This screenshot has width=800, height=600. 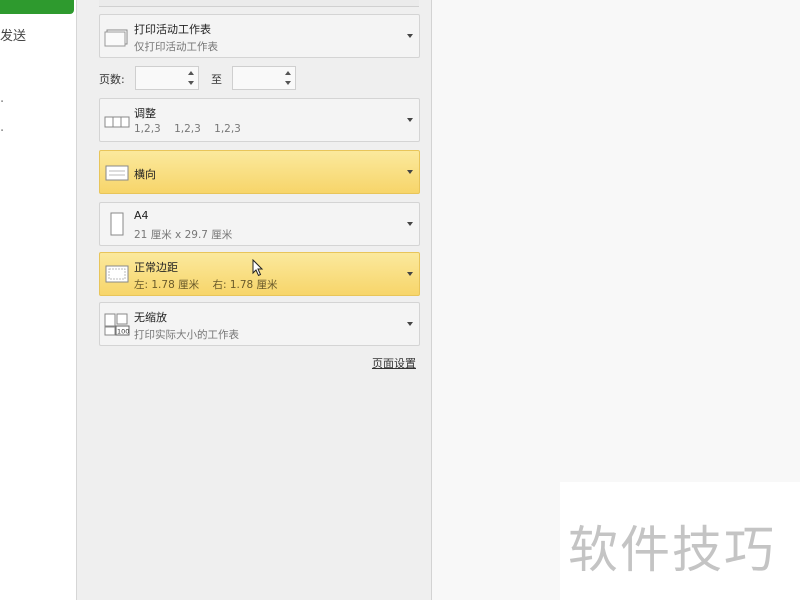 I want to click on print-what-title: 打印活动工作表, so click(x=172, y=29).